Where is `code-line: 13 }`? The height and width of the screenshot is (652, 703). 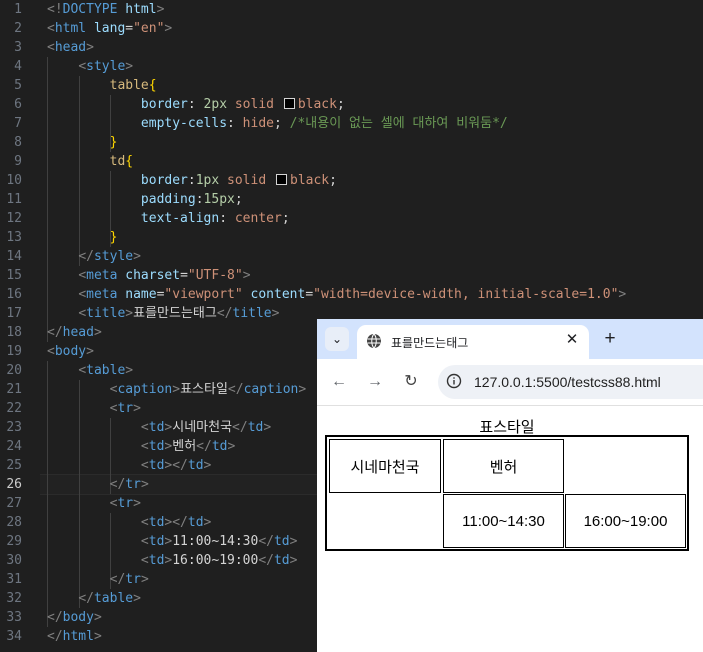
code-line: 13 } is located at coordinates (351, 237).